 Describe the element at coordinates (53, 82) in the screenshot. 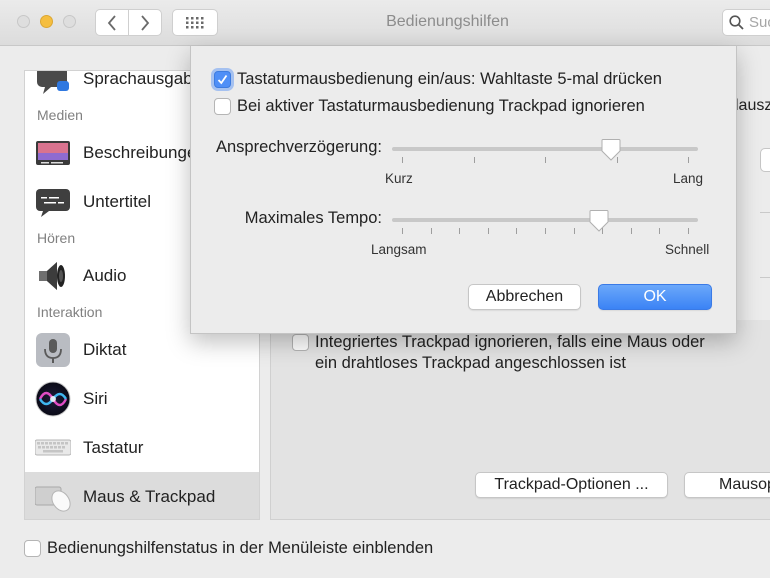

I see `speech-bubble-icon` at that location.